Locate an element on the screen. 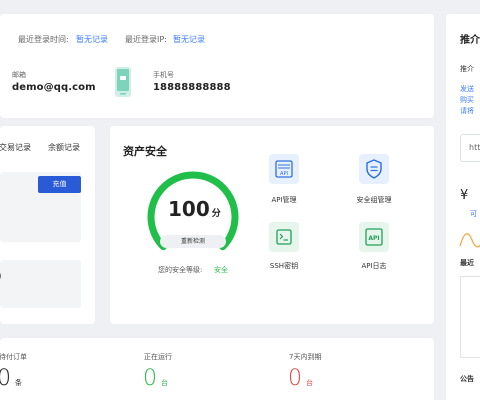  referral-title: 推介 is located at coordinates (470, 40).